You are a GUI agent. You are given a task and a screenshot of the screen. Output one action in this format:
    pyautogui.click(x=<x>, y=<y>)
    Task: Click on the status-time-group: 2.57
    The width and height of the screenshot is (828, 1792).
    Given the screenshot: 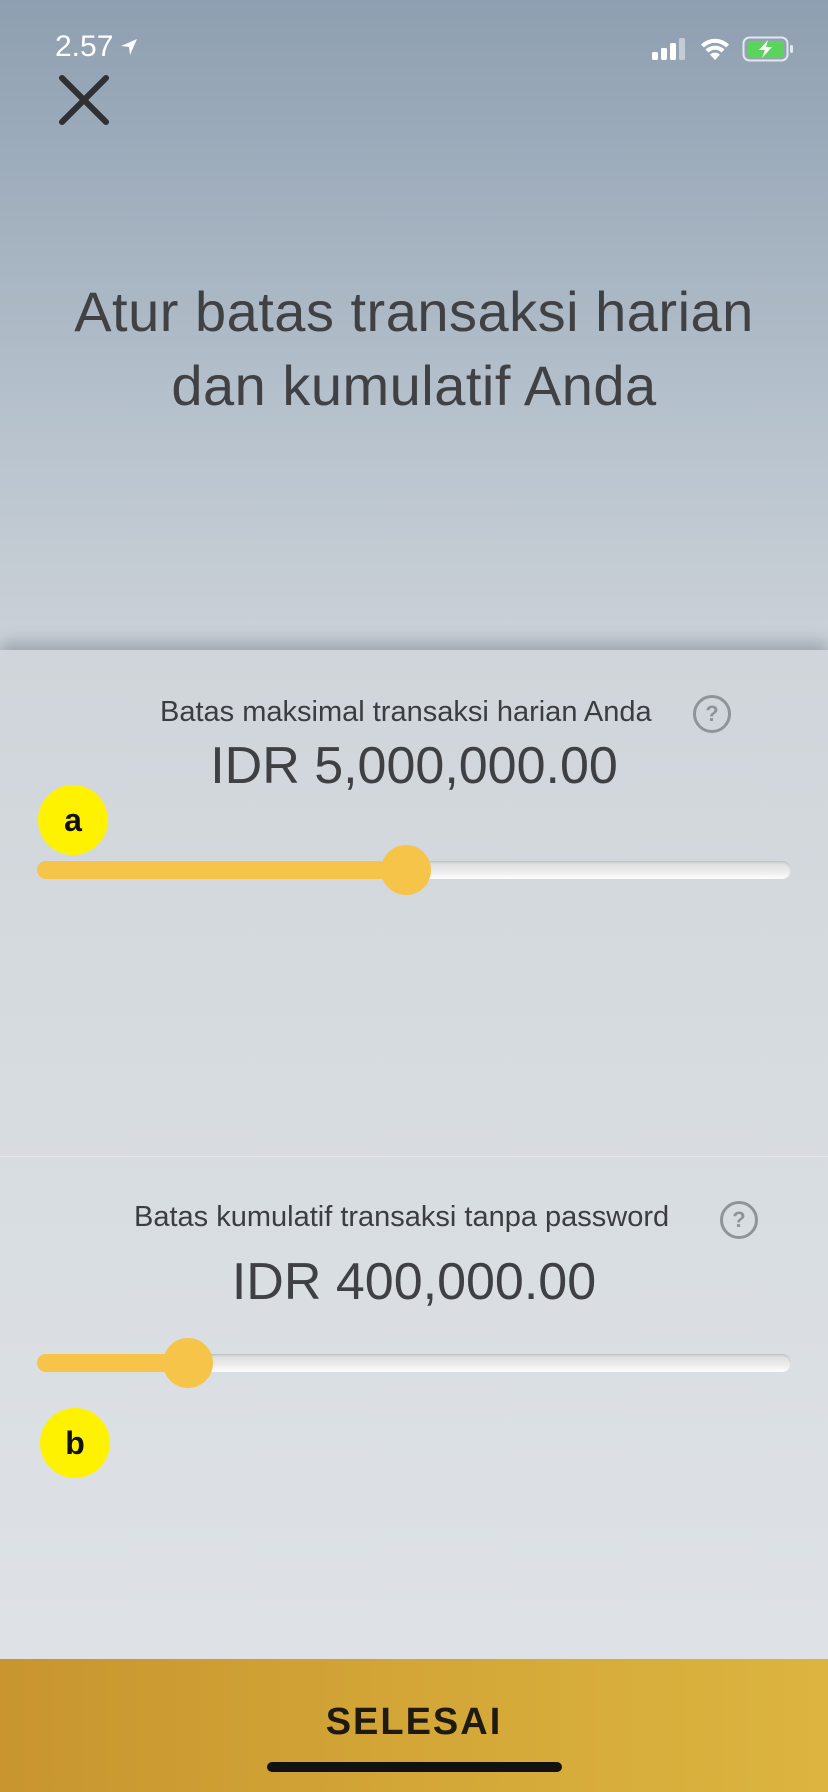 What is the action you would take?
    pyautogui.click(x=97, y=47)
    